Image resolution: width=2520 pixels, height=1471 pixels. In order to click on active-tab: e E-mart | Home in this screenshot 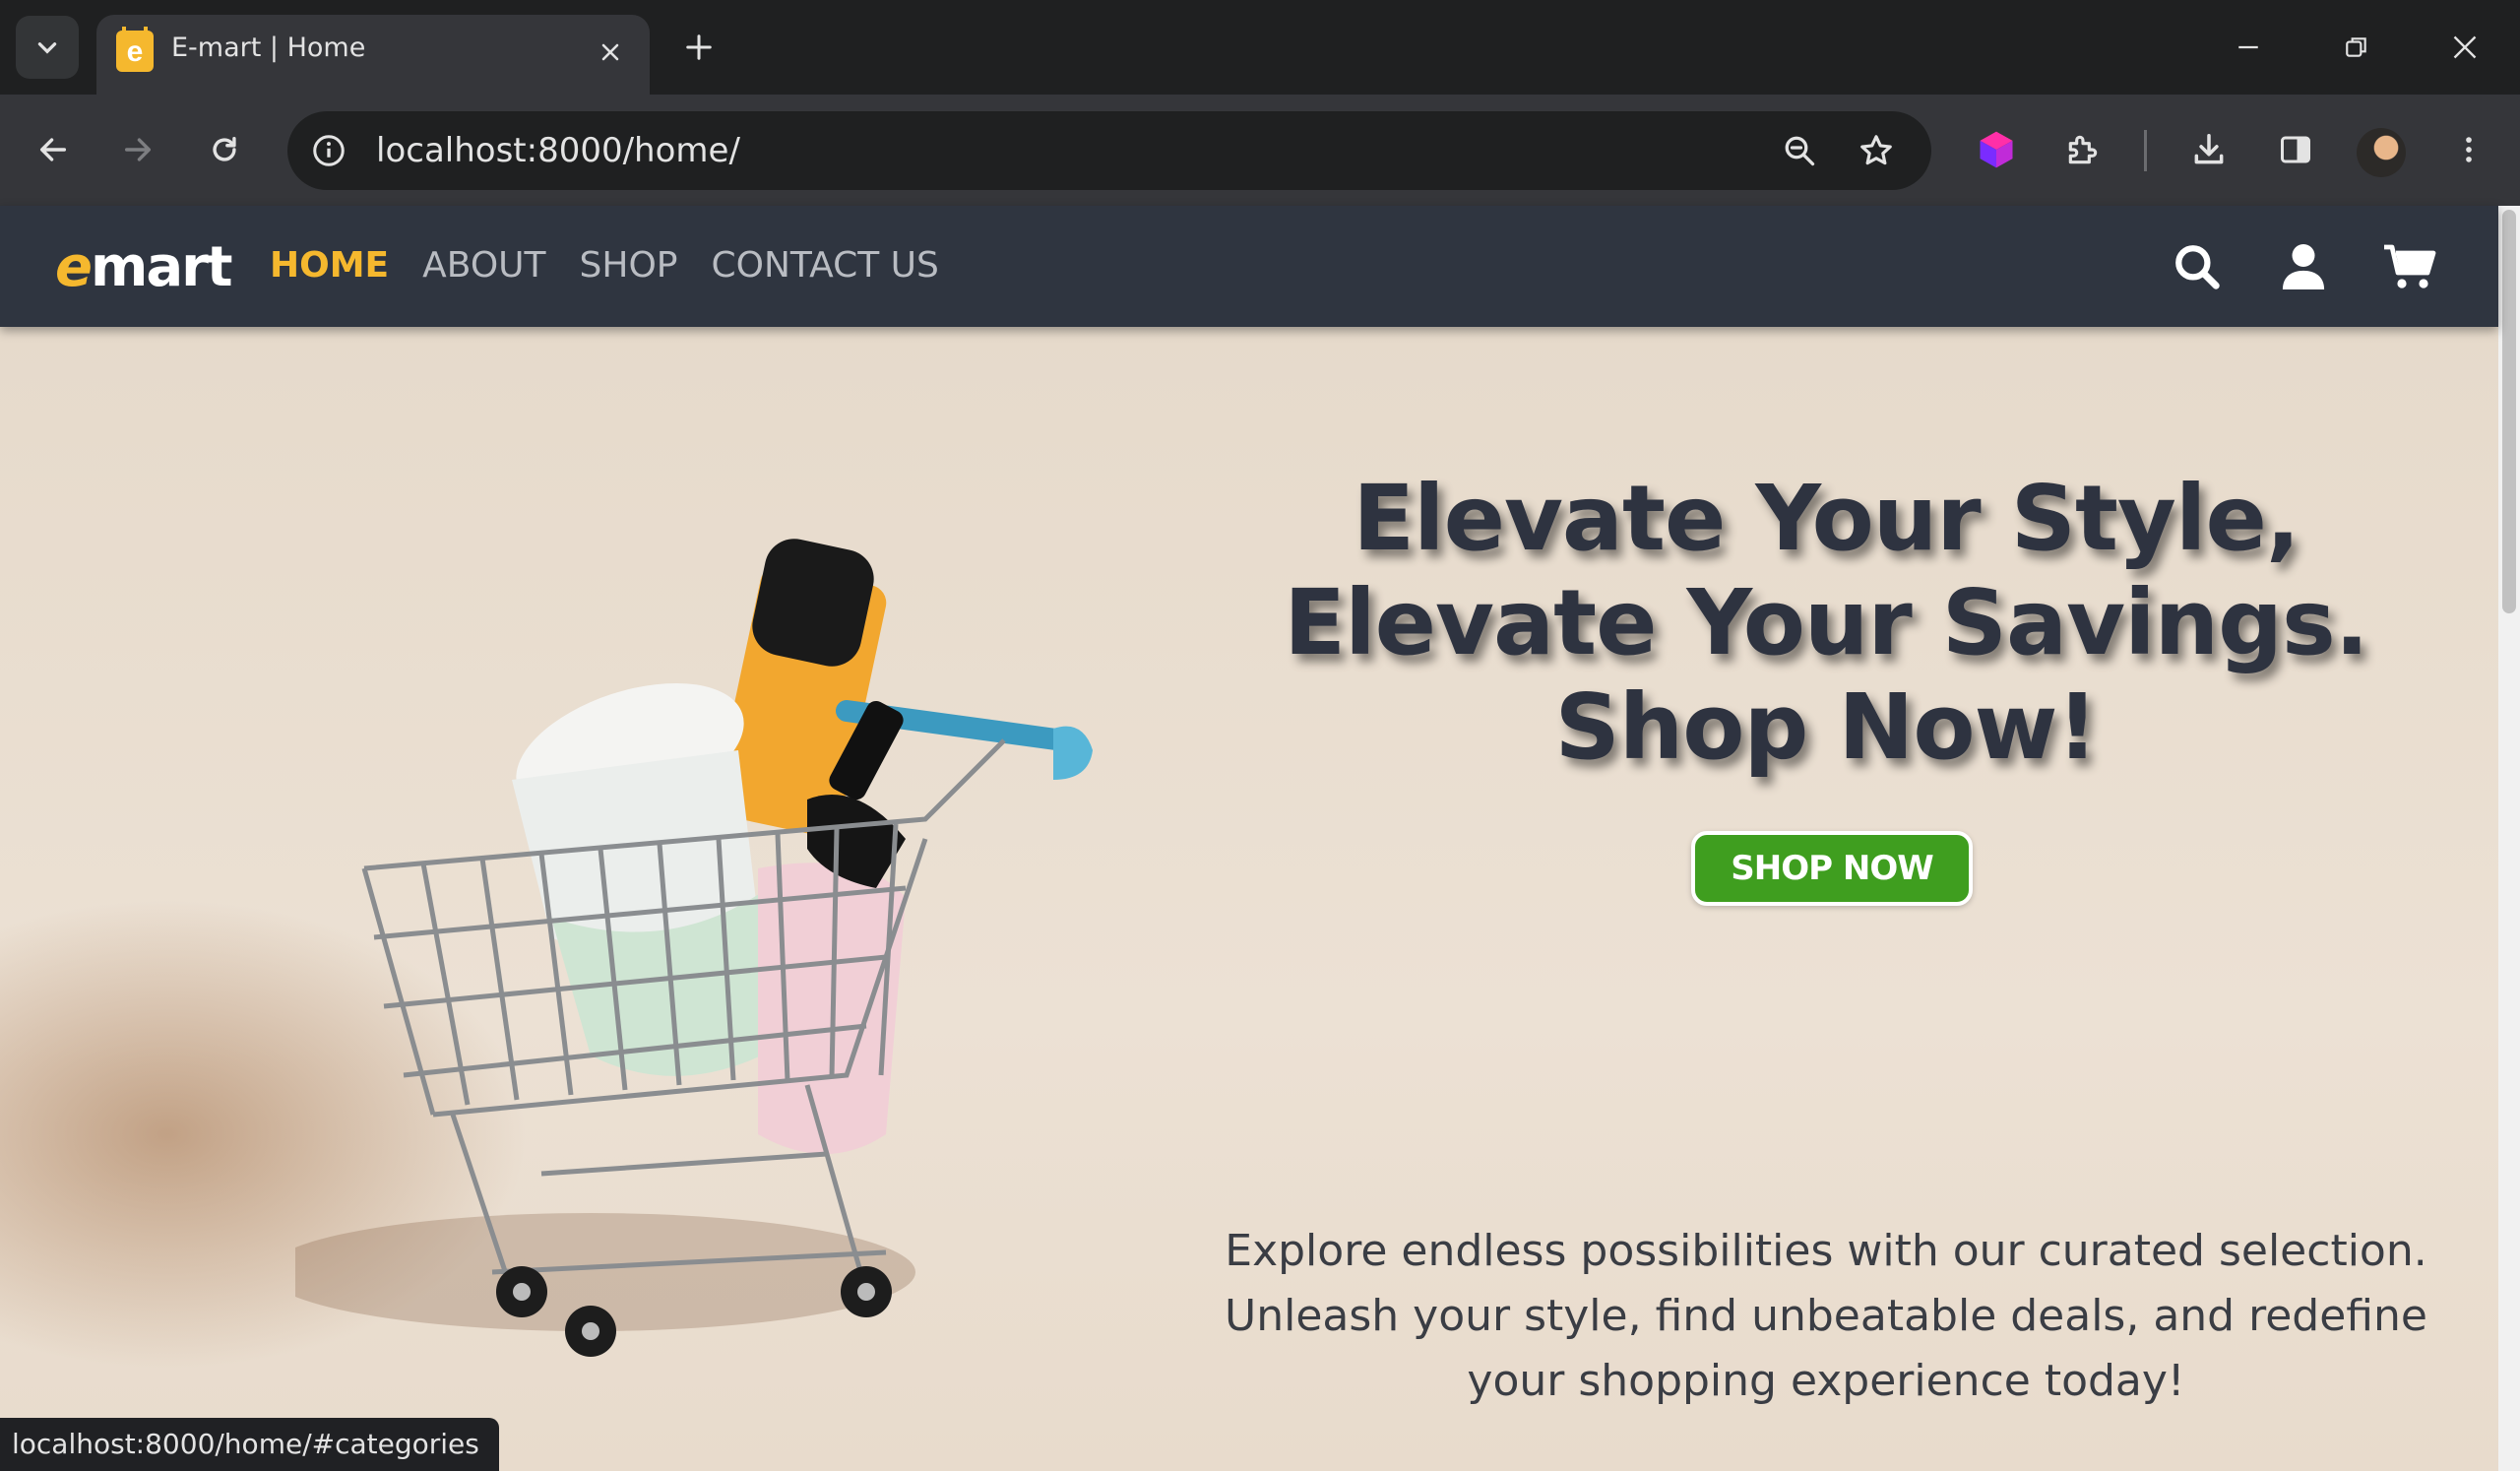, I will do `click(373, 55)`.